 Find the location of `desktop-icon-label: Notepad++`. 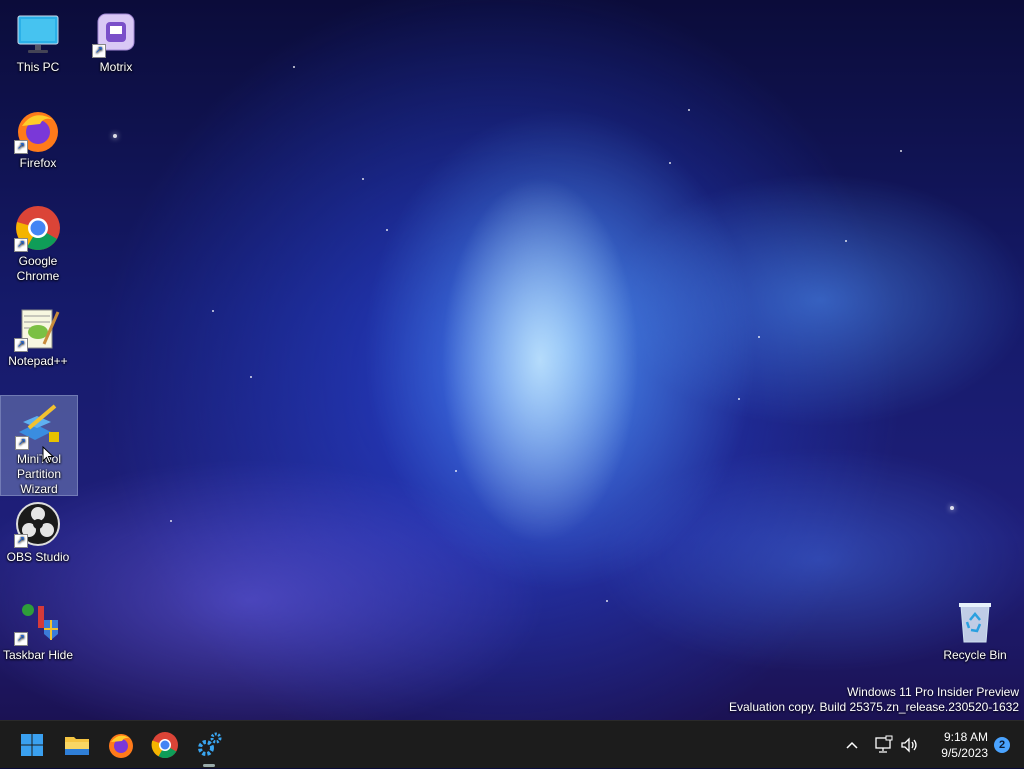

desktop-icon-label: Notepad++ is located at coordinates (38, 361).